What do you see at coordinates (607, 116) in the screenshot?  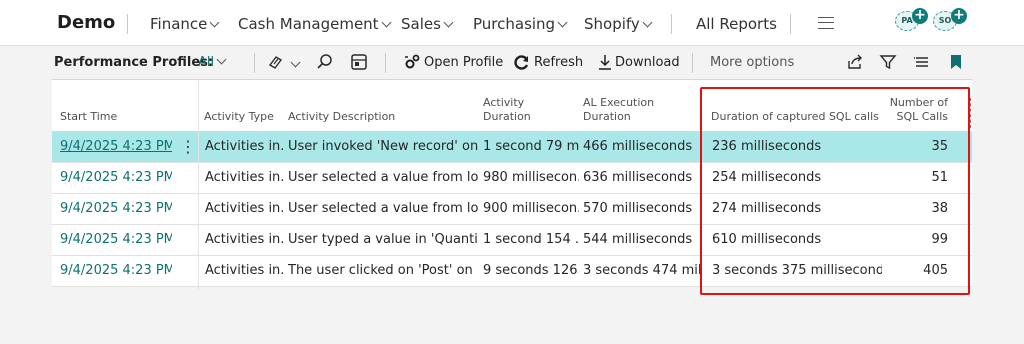 I see `column-al-execution-line2: Duration` at bounding box center [607, 116].